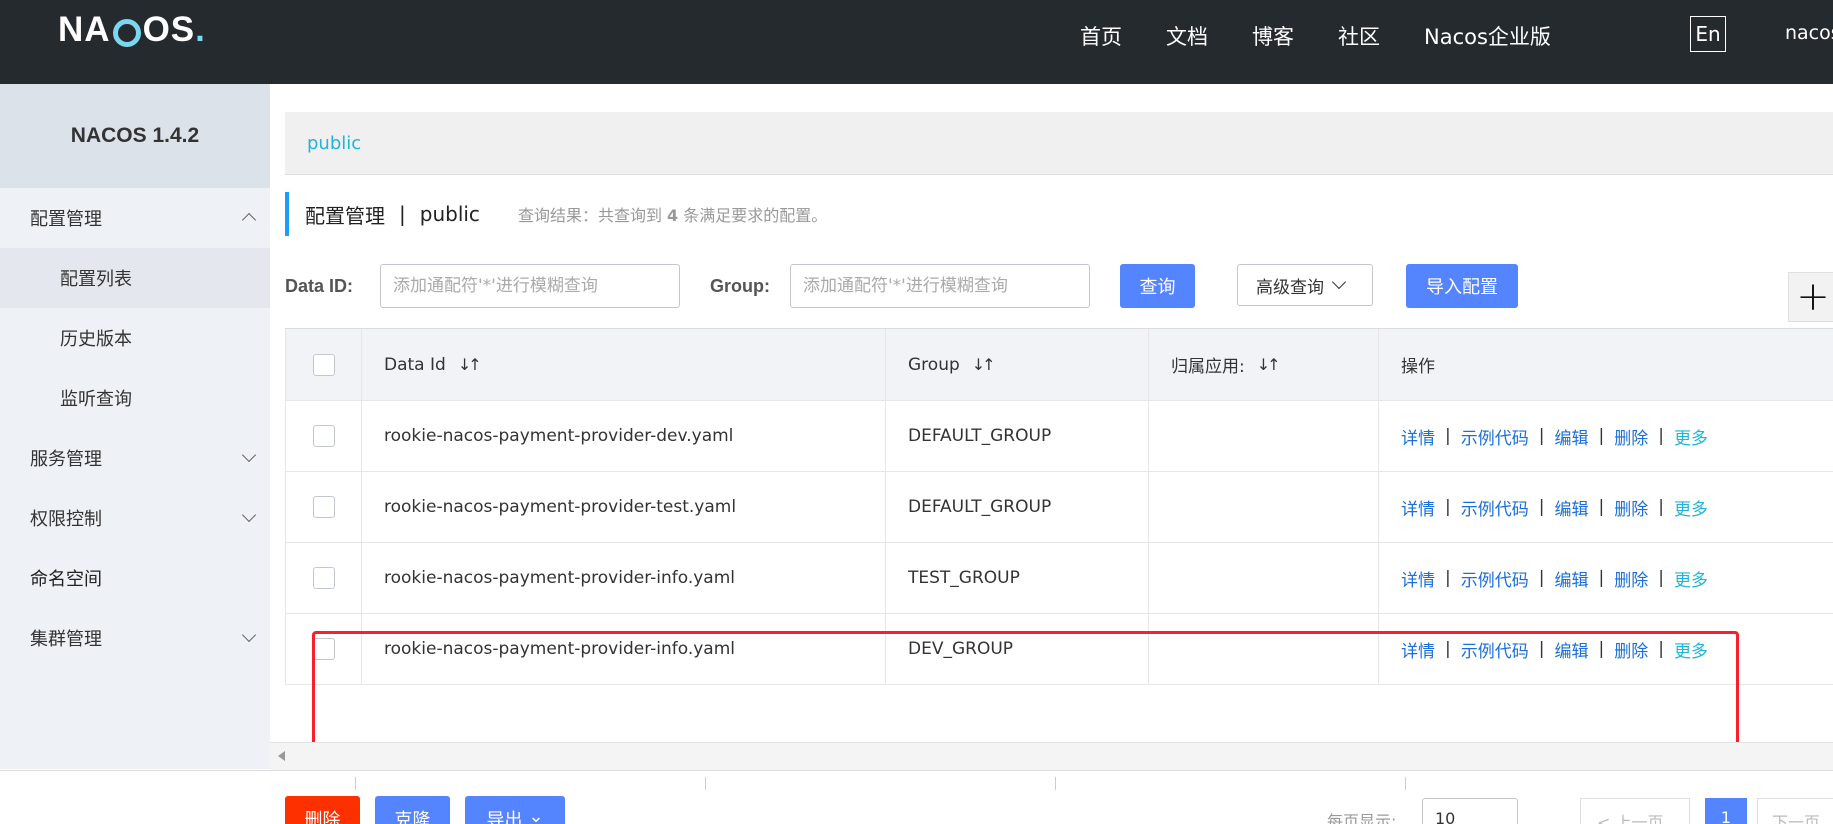 The height and width of the screenshot is (824, 1833). I want to click on advanced-query-button: 高级查询, so click(1305, 285).